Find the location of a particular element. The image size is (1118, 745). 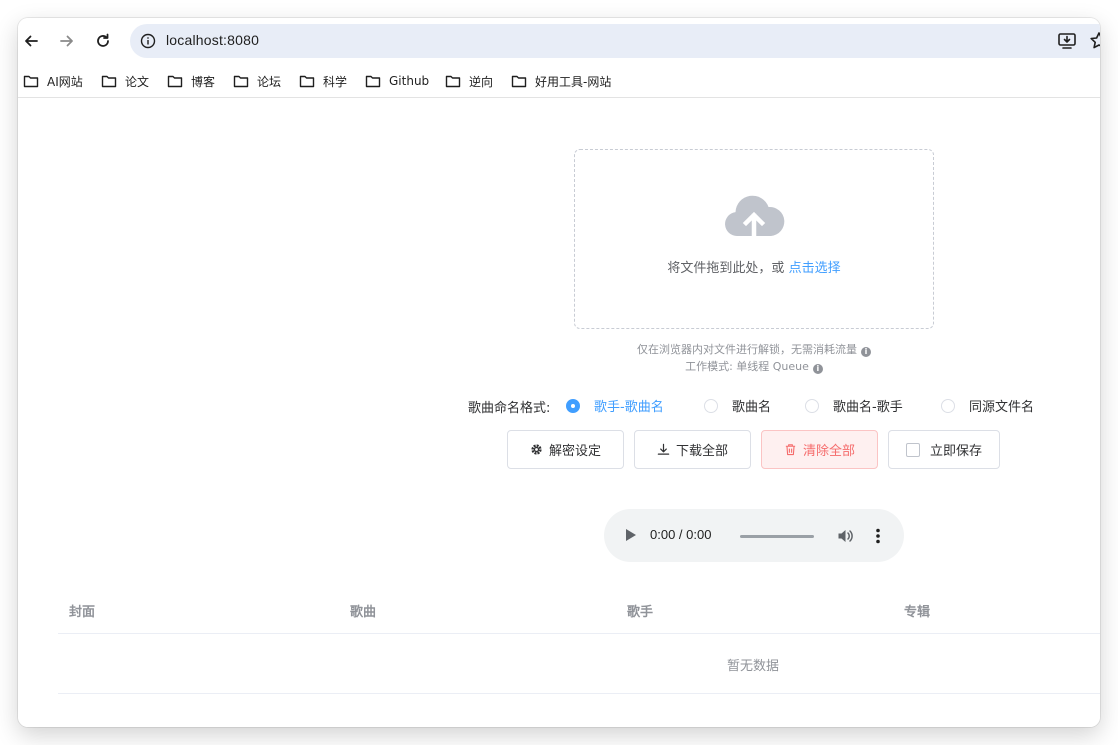

save-now-button: 立即保存 is located at coordinates (944, 449).